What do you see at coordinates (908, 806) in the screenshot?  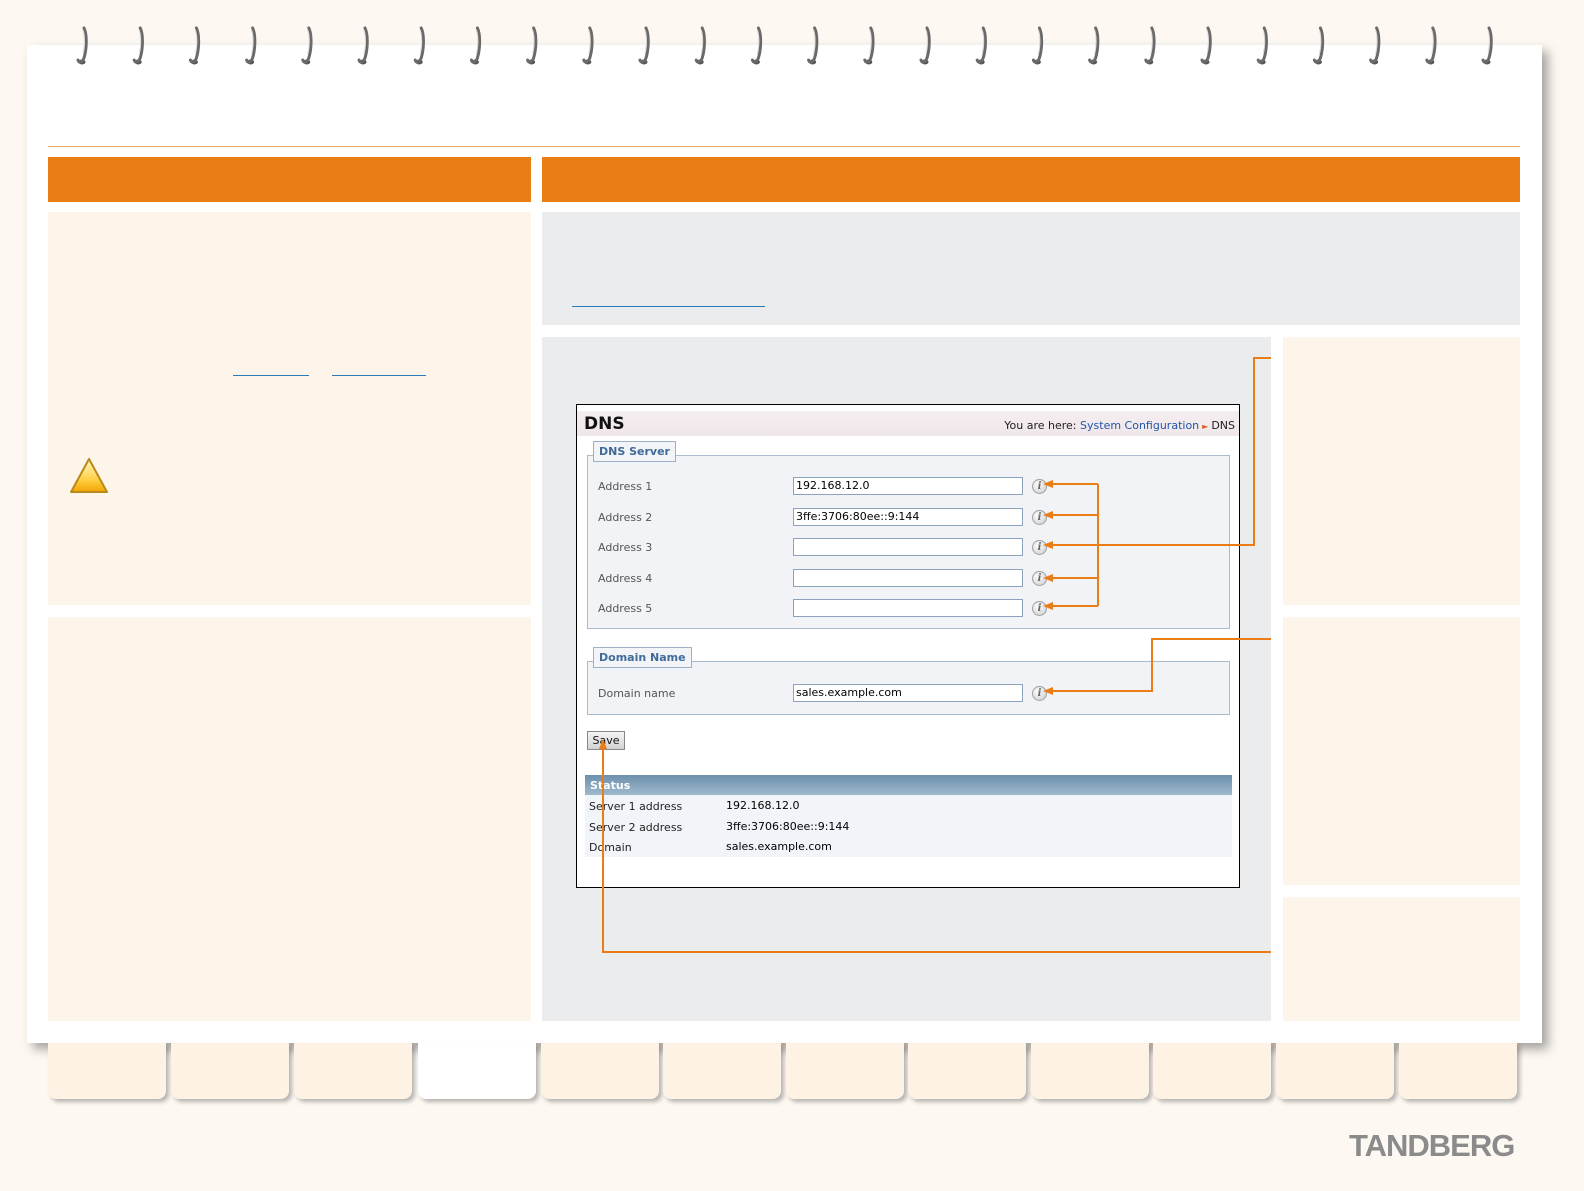 I see `status-row: Server 1 address 192.168.12.0` at bounding box center [908, 806].